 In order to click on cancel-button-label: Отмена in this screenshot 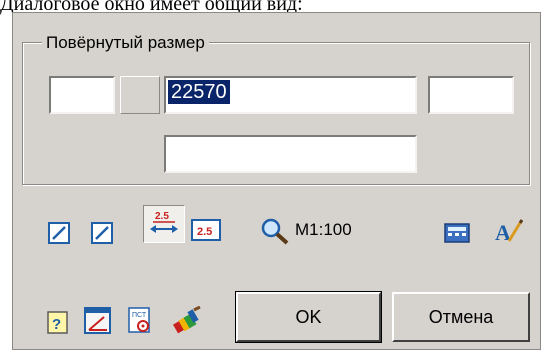, I will do `click(461, 317)`.